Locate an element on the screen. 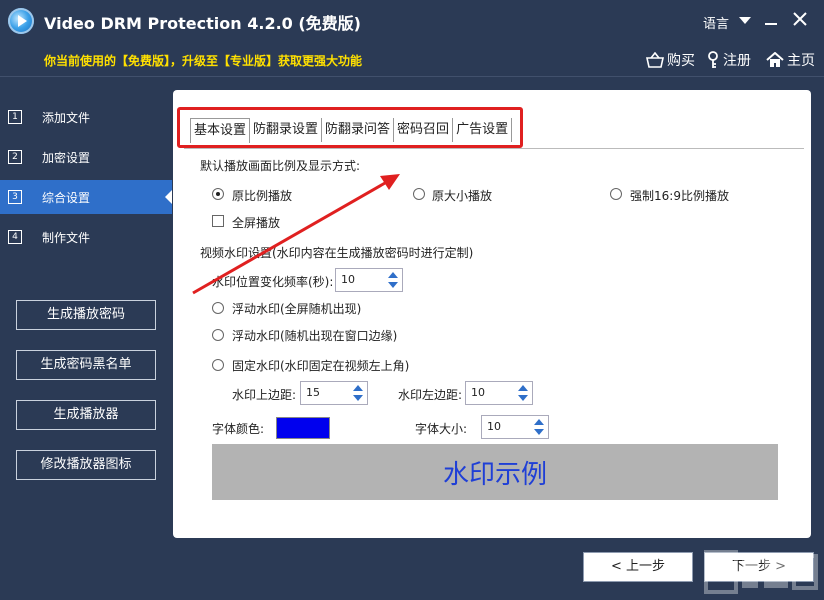  minimize-icon is located at coordinates (771, 21).